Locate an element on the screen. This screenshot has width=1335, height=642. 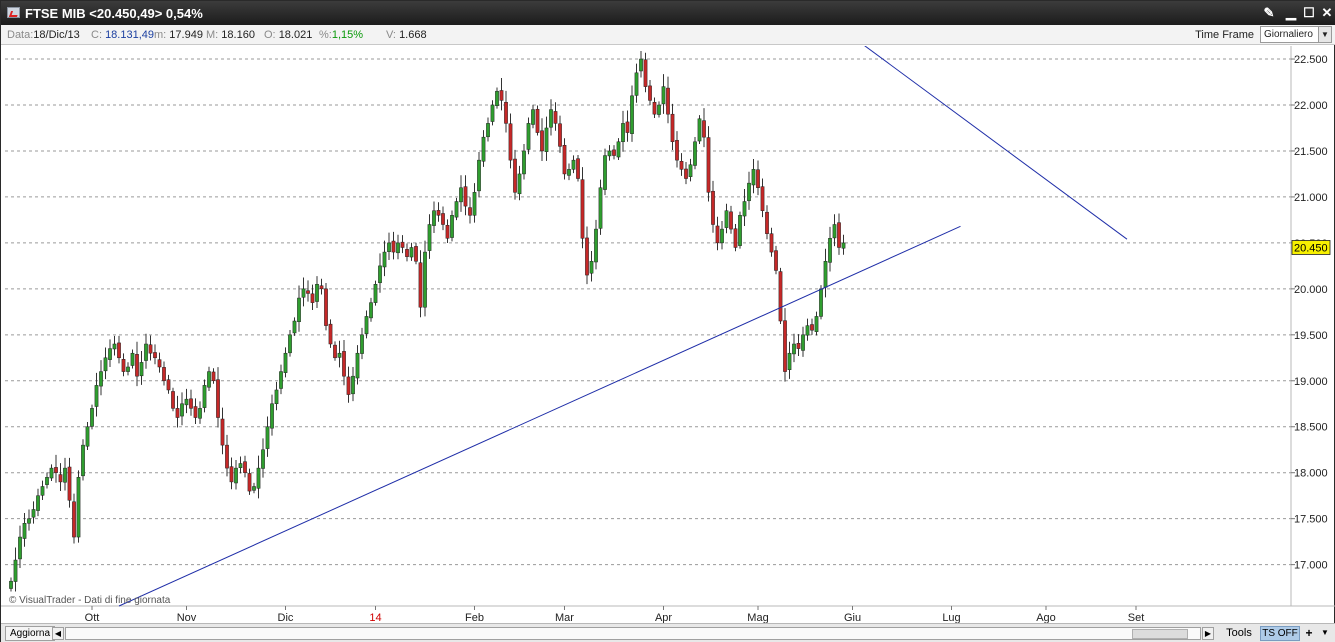
scroll-thumb is located at coordinates (1160, 634).